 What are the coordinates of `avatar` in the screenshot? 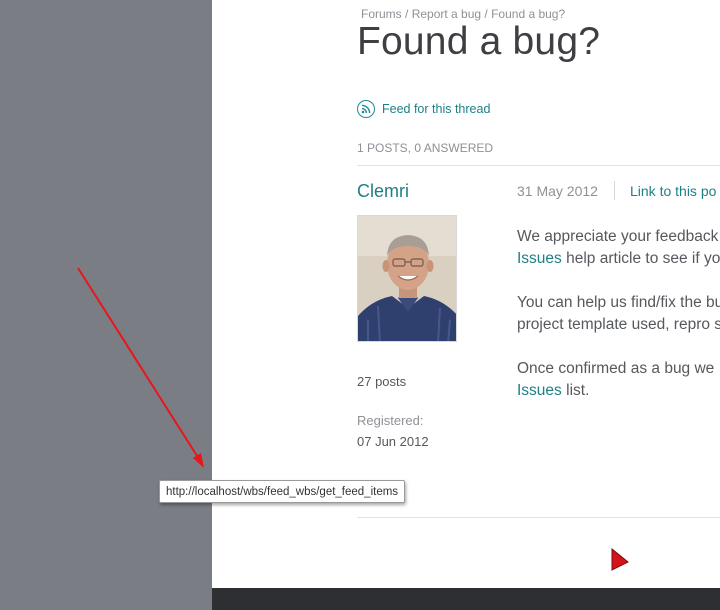 It's located at (407, 278).